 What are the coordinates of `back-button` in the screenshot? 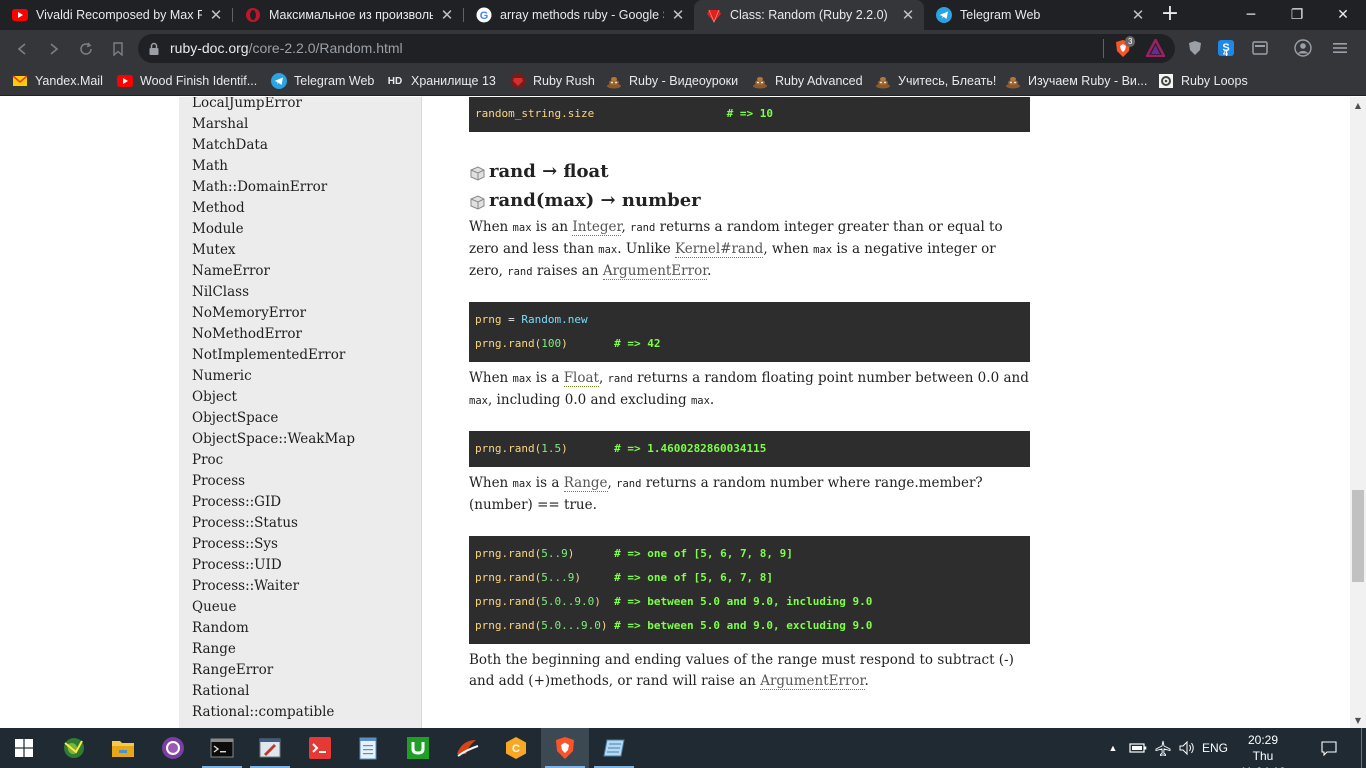 It's located at (22, 49).